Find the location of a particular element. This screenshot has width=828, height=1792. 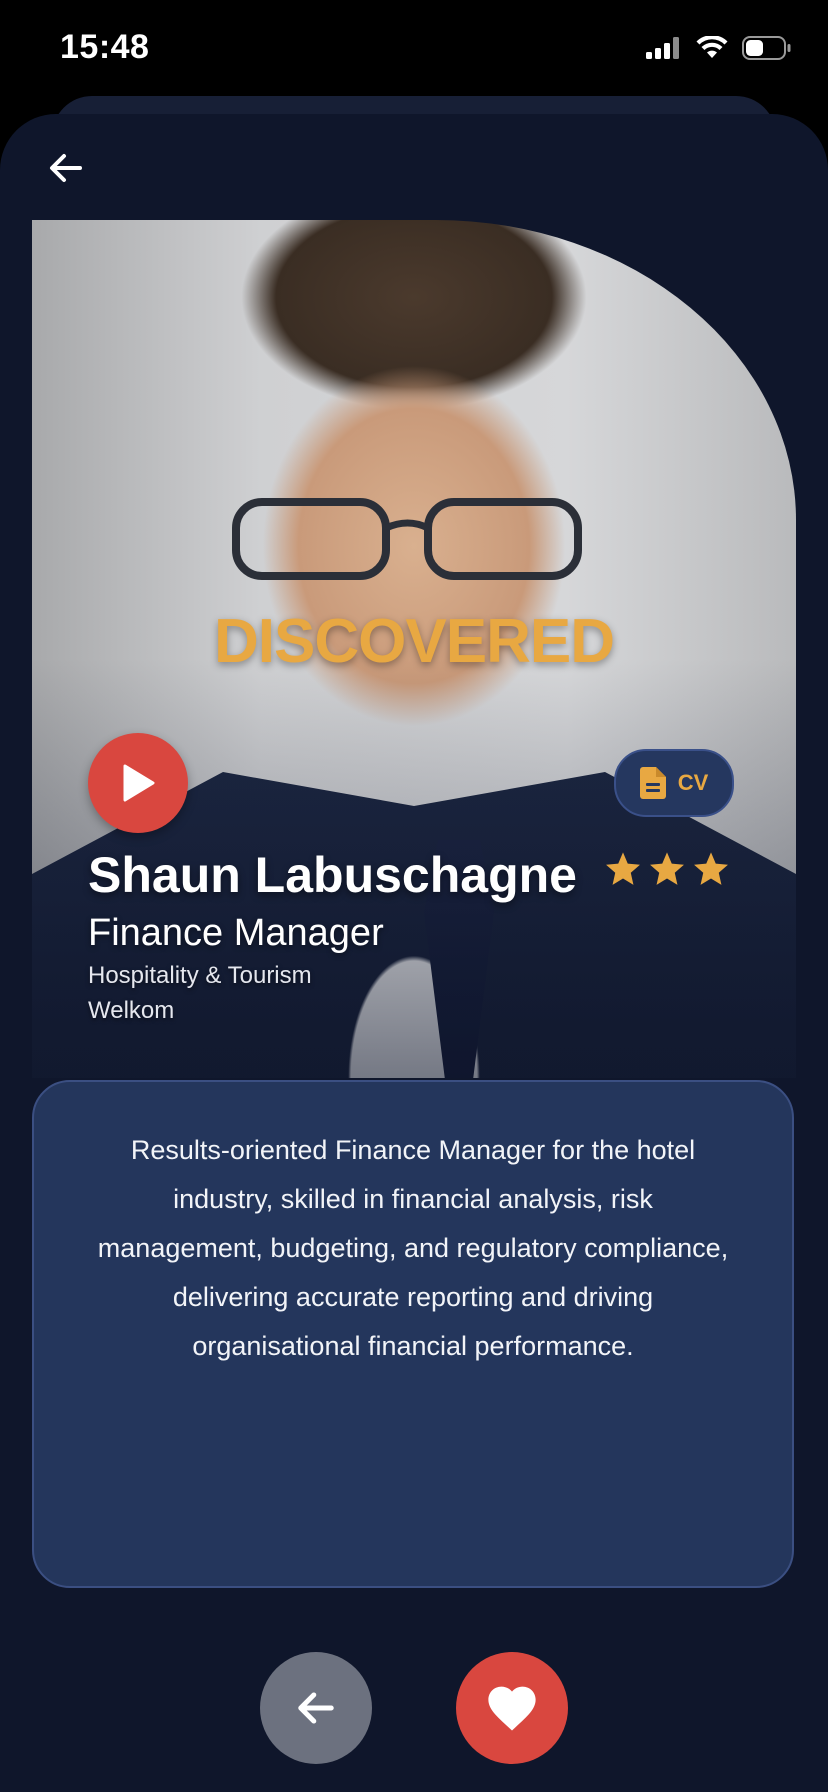

industry-label: Hospitality & Tourism is located at coordinates (200, 975).